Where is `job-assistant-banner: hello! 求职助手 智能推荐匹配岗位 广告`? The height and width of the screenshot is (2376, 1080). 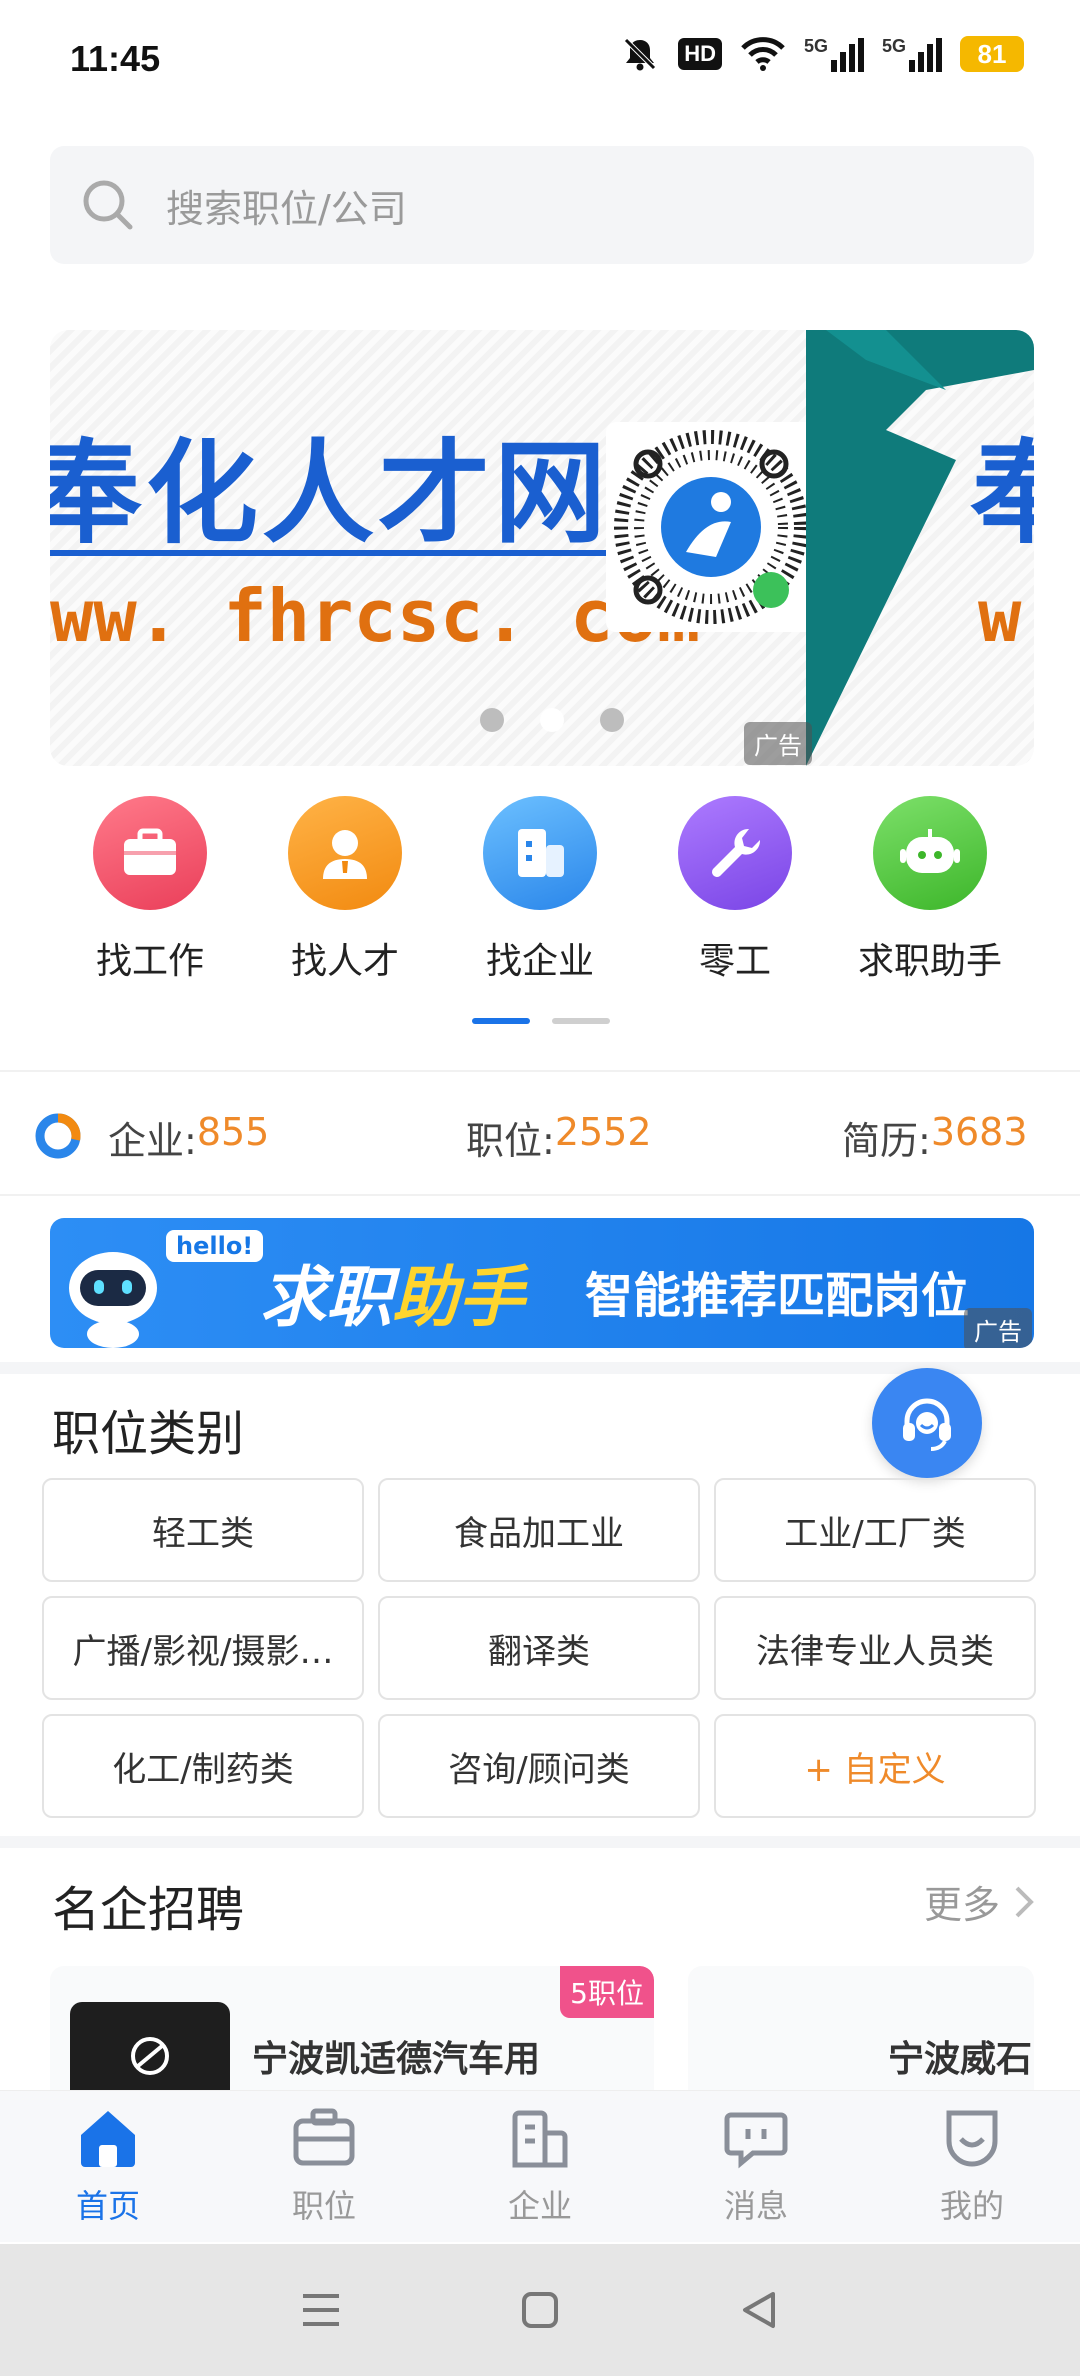
job-assistant-banner: hello! 求职助手 智能推荐匹配岗位 广告 is located at coordinates (542, 1283).